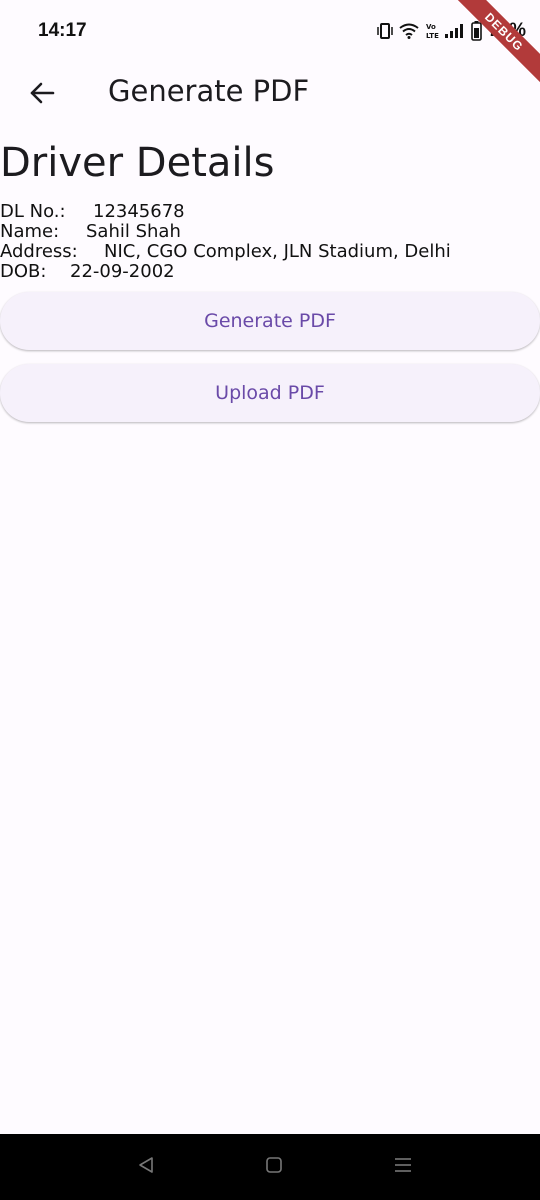  What do you see at coordinates (431, 27) in the screenshot?
I see `svg-text: Vo` at bounding box center [431, 27].